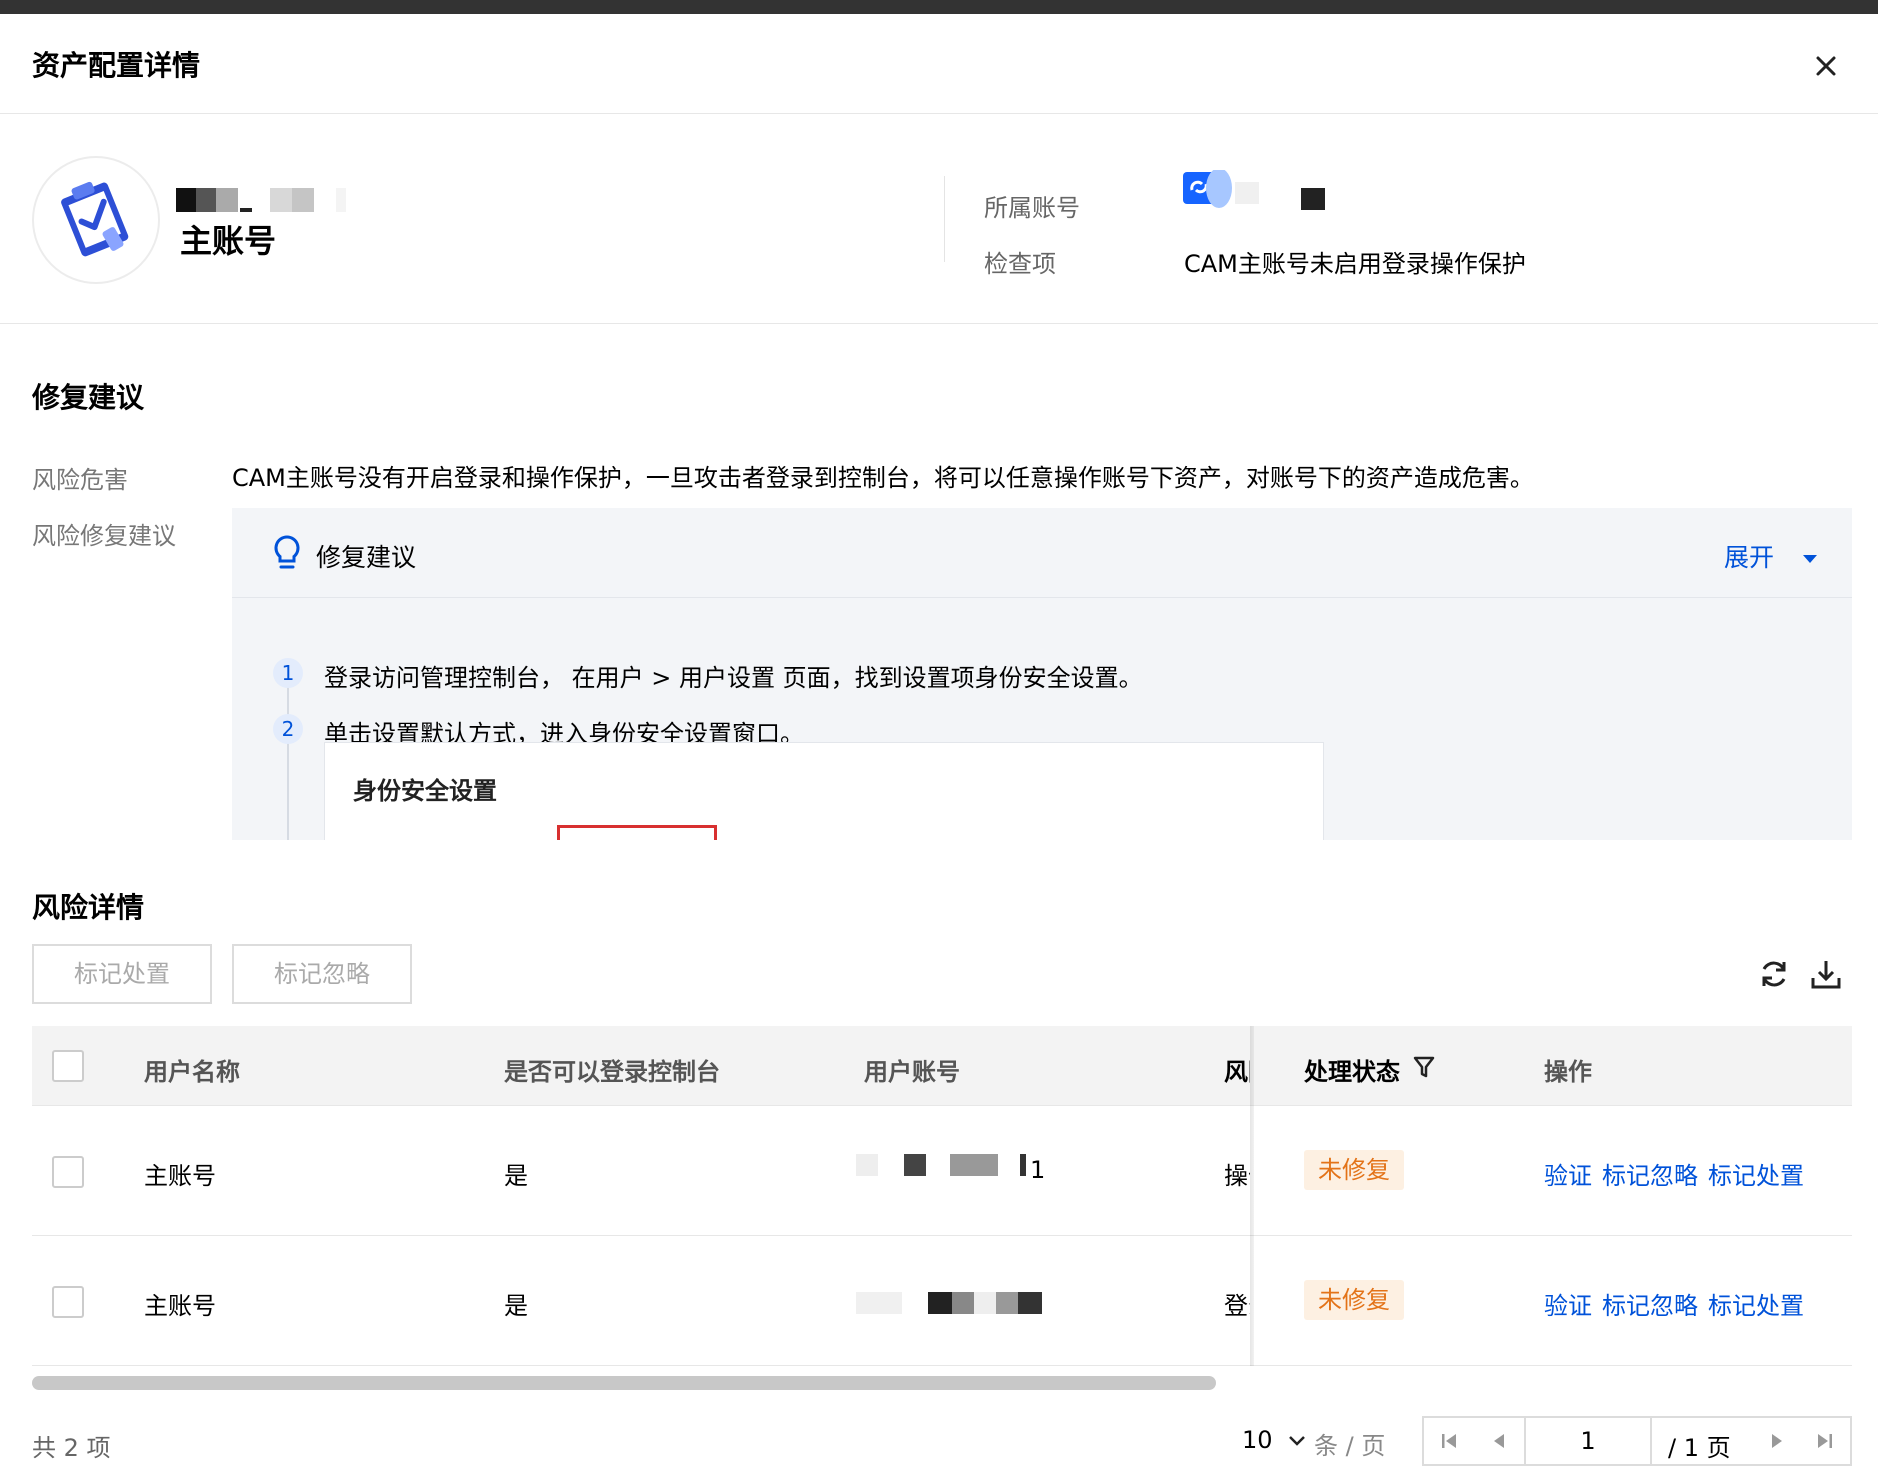  I want to click on expand-label: 展开, so click(1749, 557).